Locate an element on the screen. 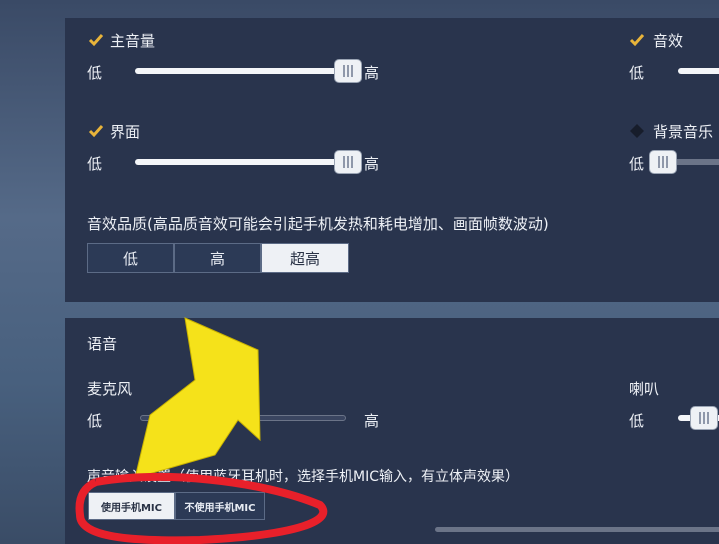 Image resolution: width=719 pixels, height=544 pixels. annotation-overlay is located at coordinates (201, 430).